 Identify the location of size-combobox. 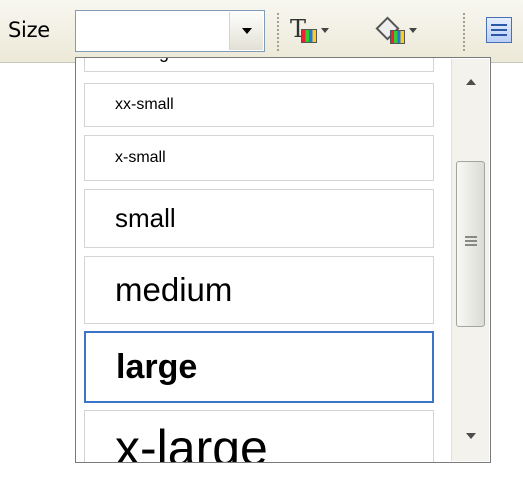
(170, 31).